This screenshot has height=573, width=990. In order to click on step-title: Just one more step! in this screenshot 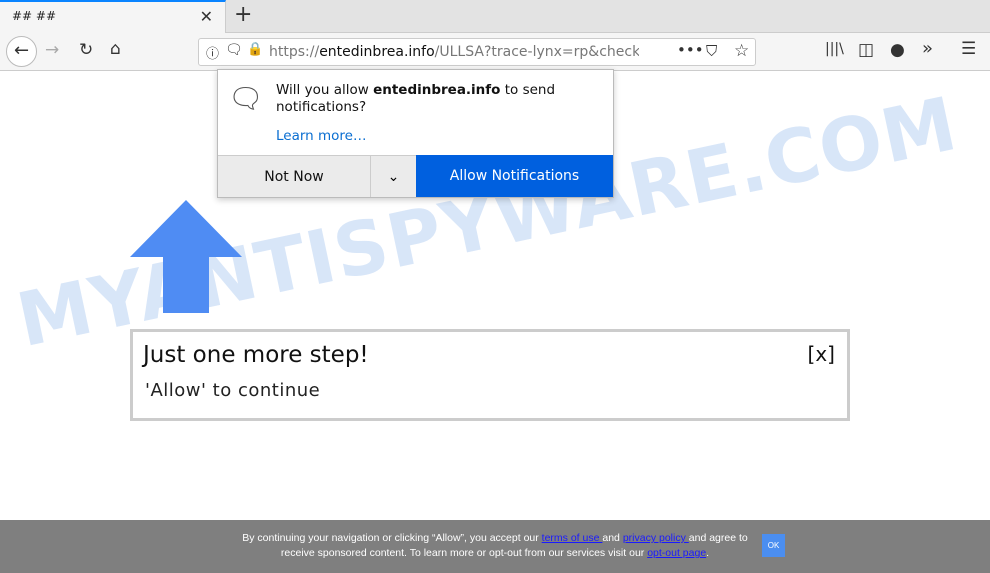, I will do `click(256, 355)`.